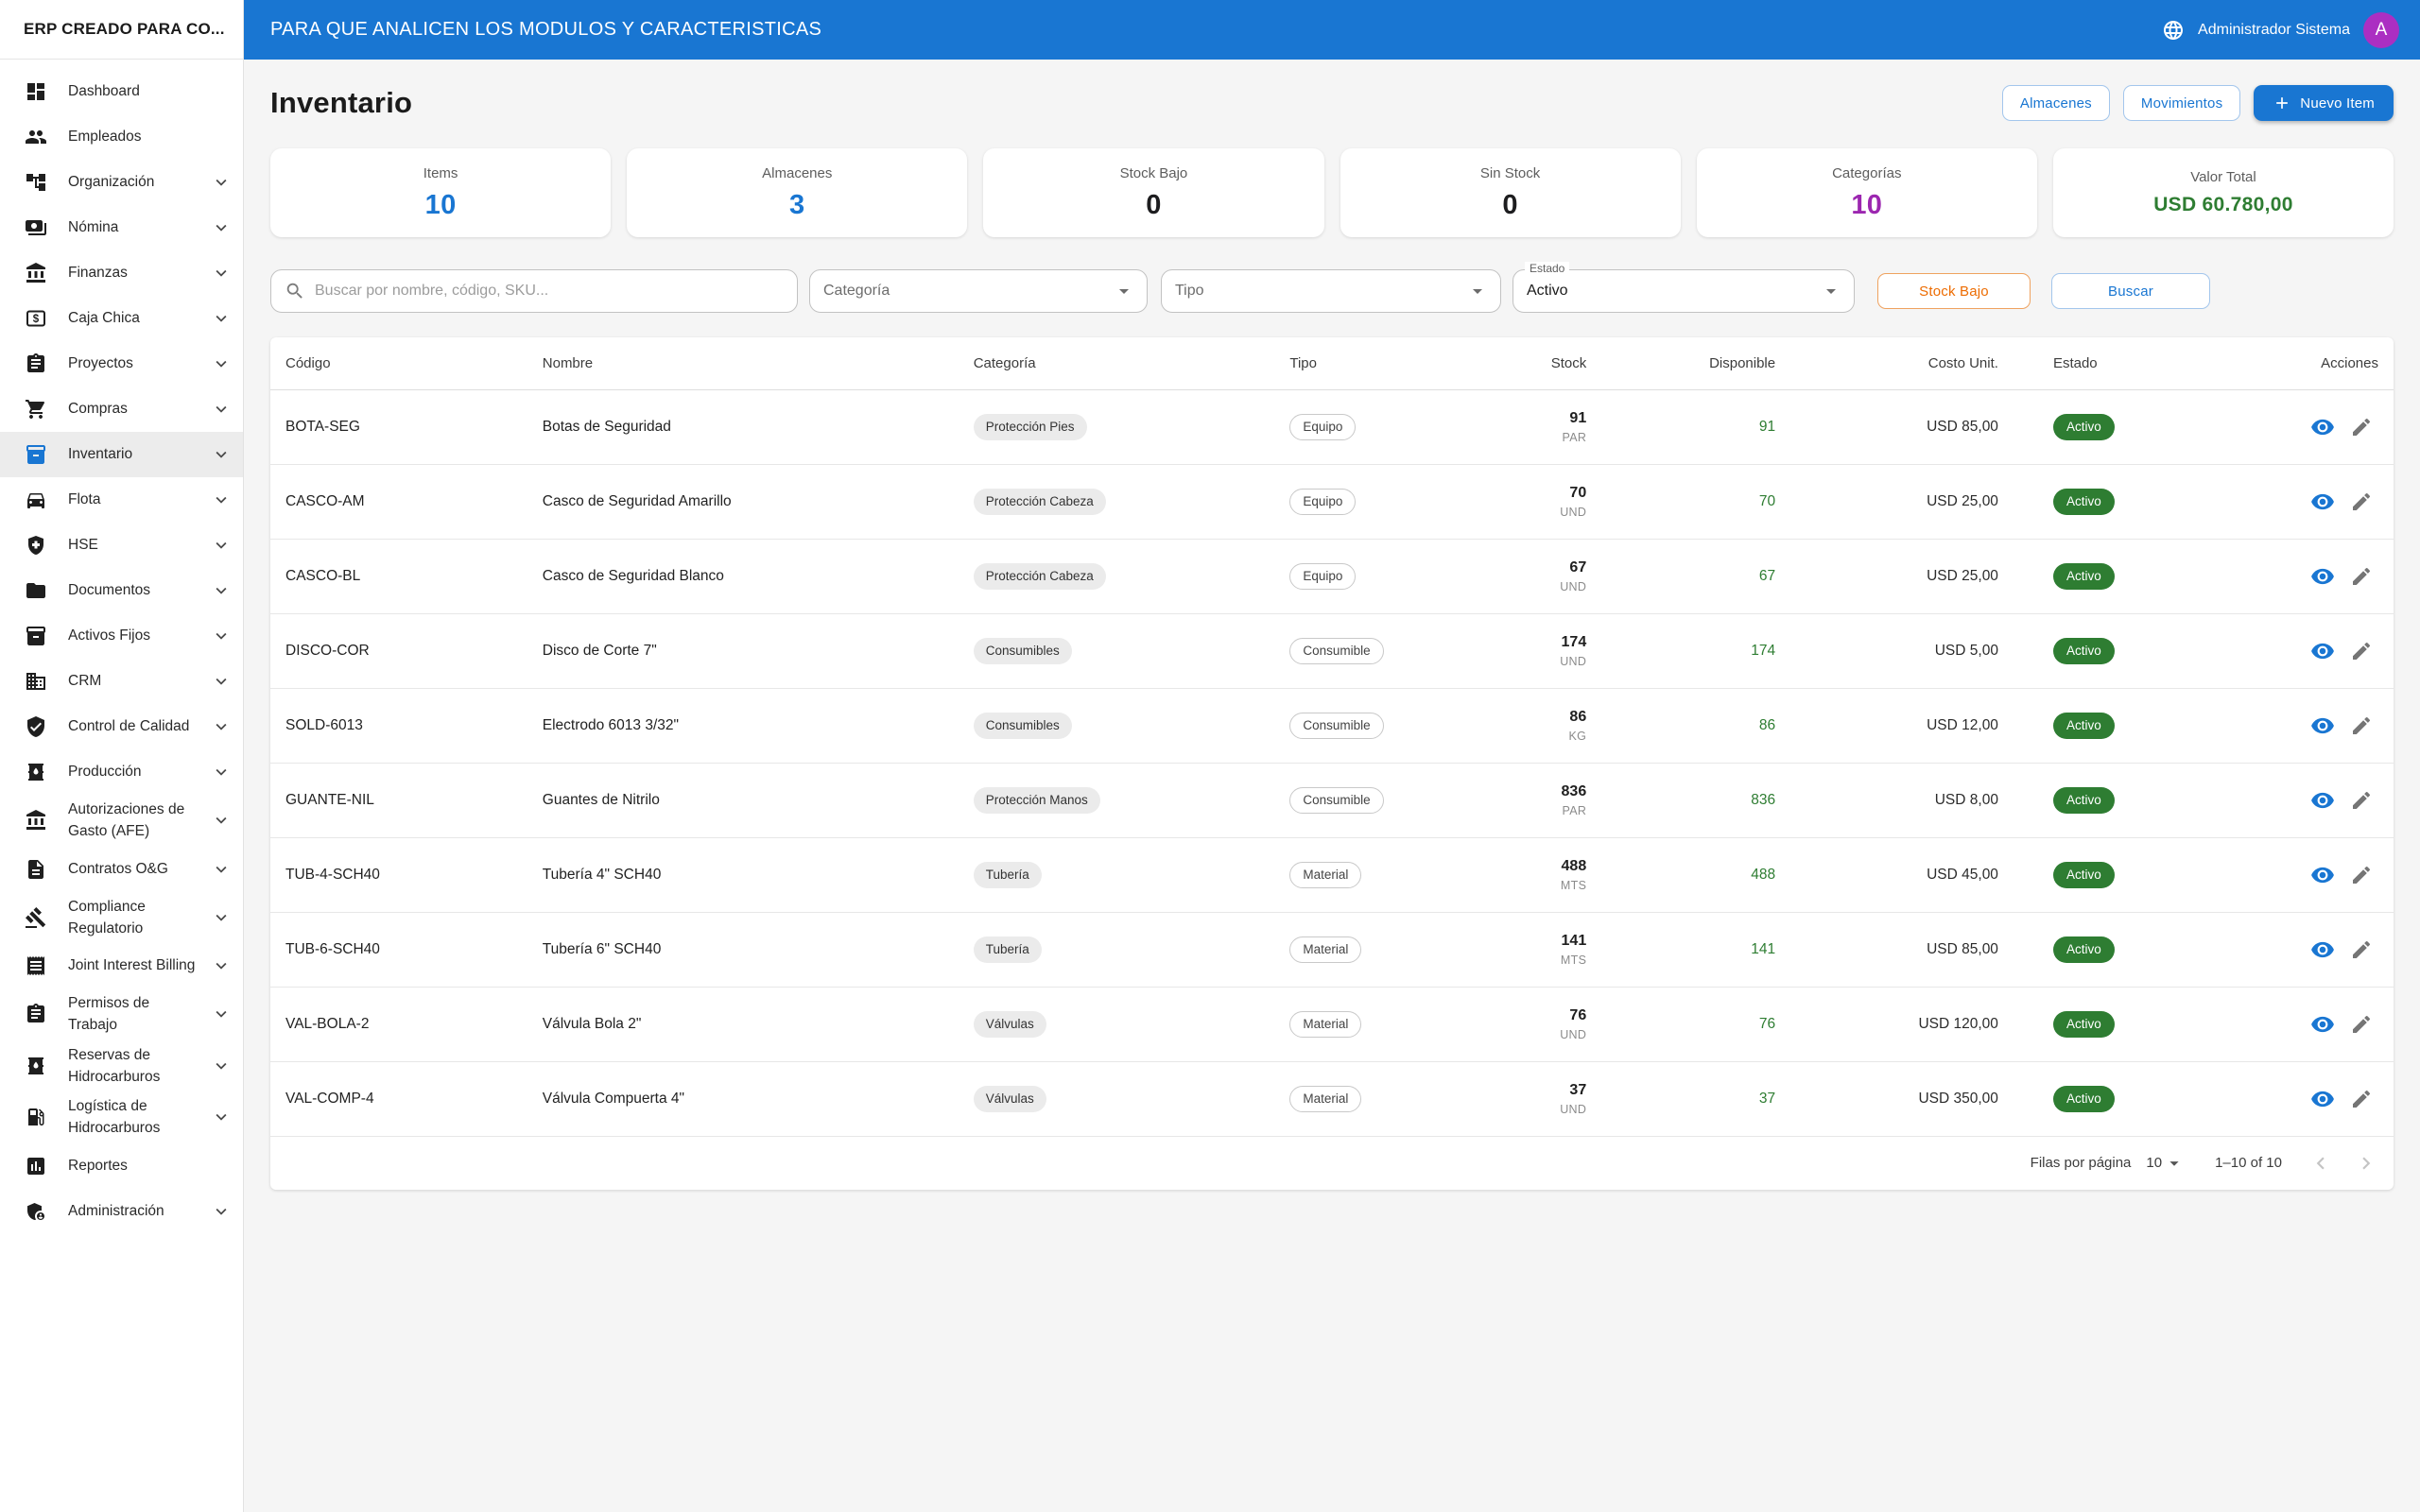 Image resolution: width=2420 pixels, height=1512 pixels. Describe the element at coordinates (1331, 291) in the screenshot. I see `type-select: Tipo` at that location.